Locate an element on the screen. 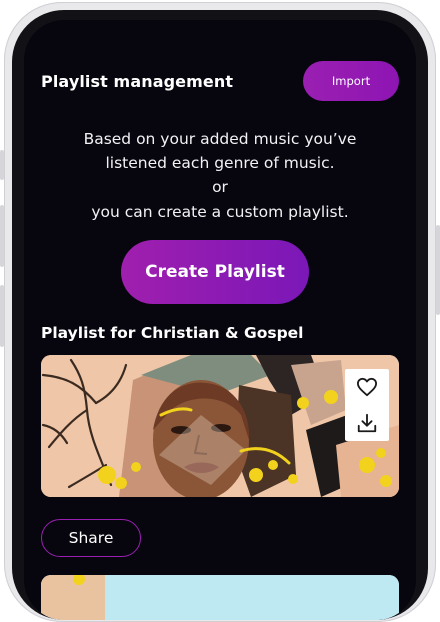 This screenshot has width=440, height=622. download-icon is located at coordinates (367, 423).